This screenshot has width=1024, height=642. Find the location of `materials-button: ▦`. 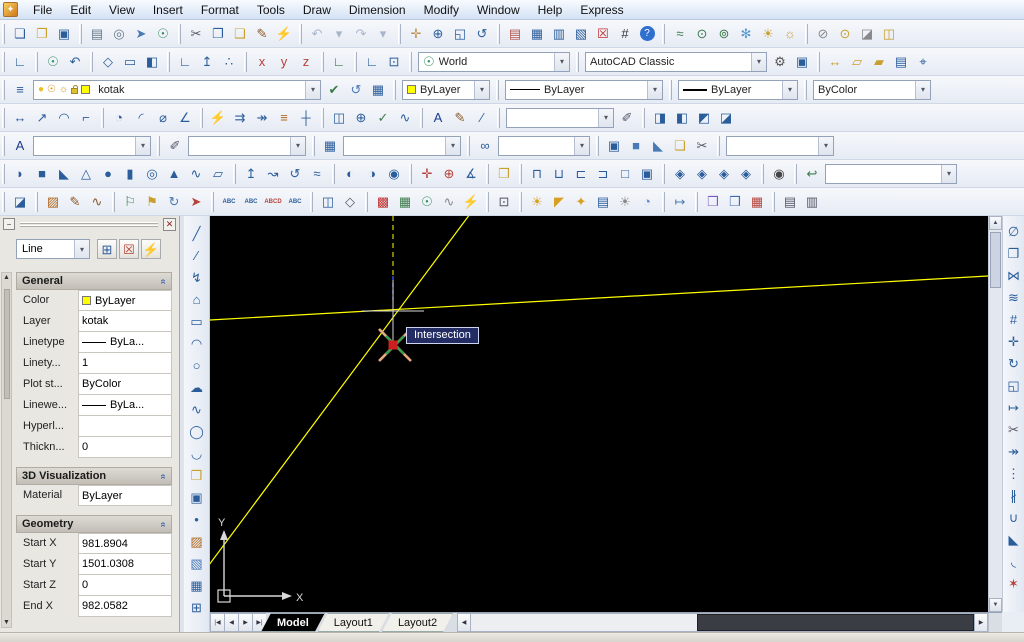

materials-button: ▦ is located at coordinates (405, 202).